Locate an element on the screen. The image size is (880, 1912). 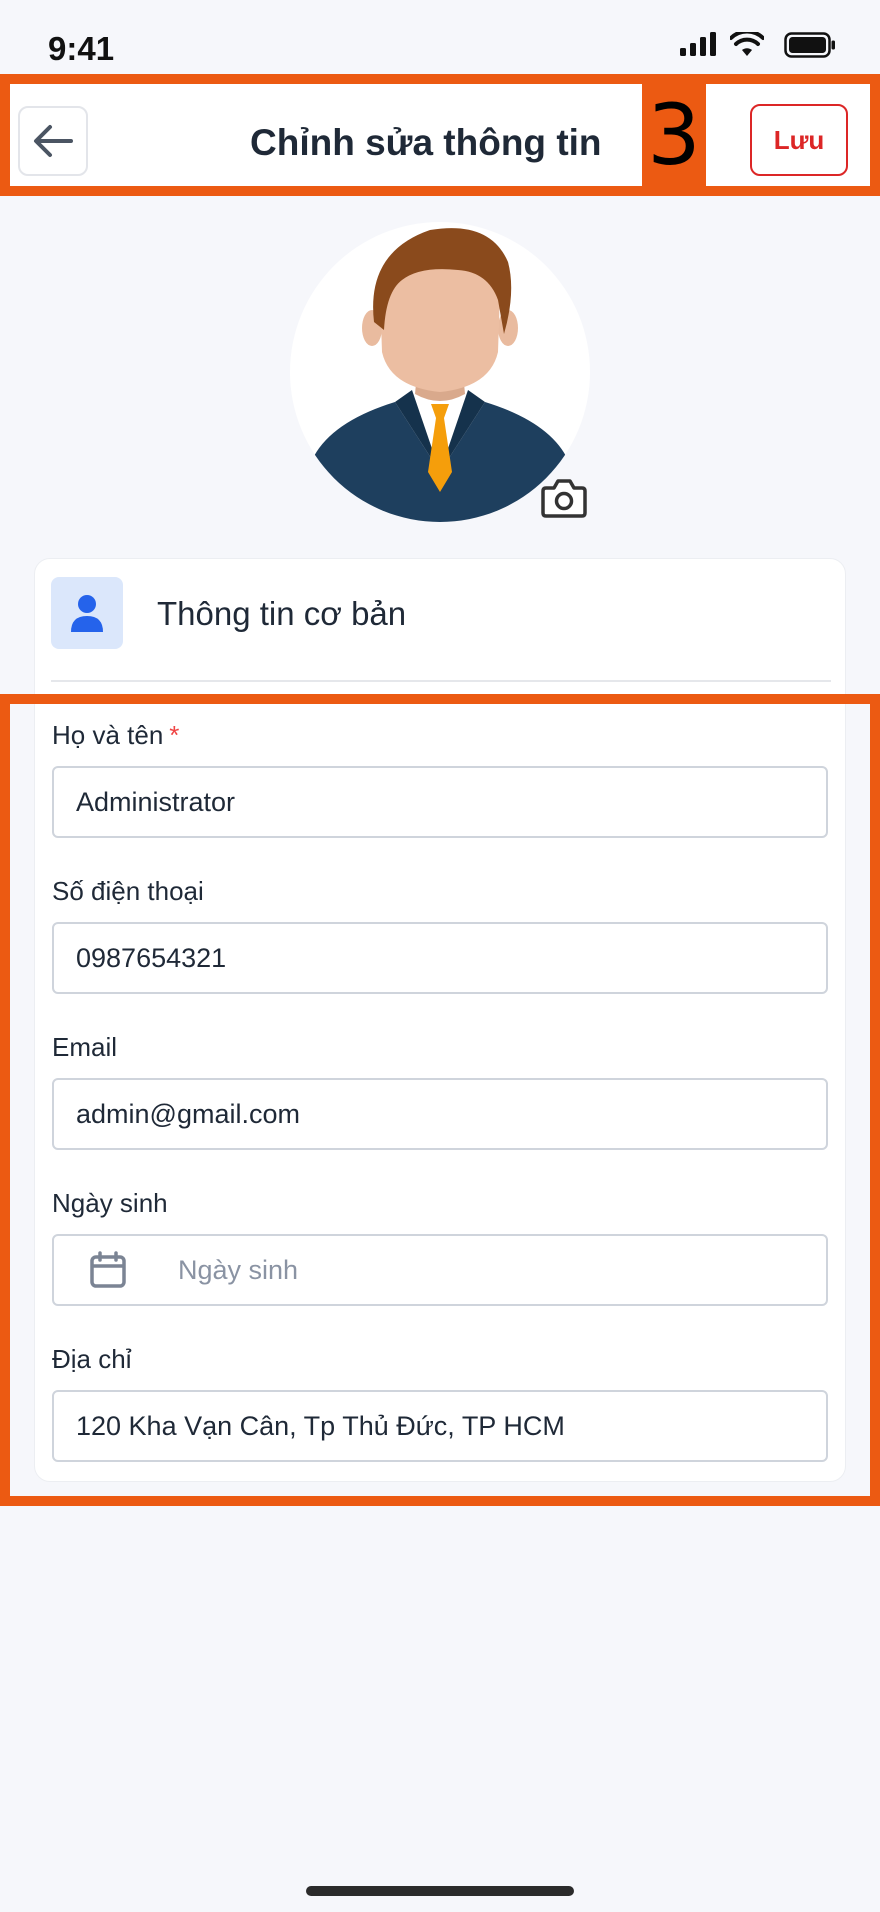
arrow-left-icon is located at coordinates (53, 141).